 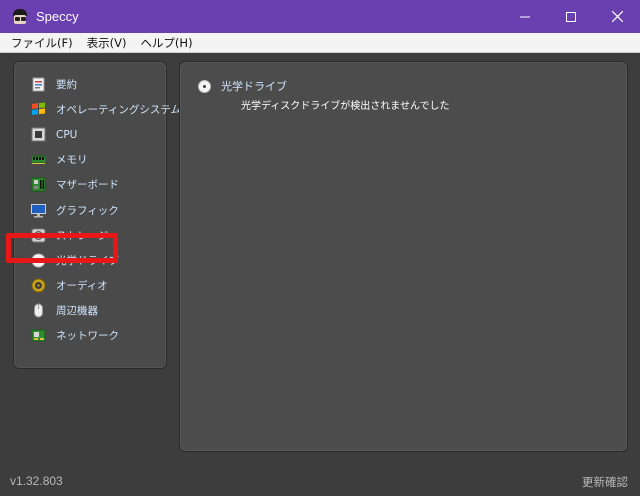 I want to click on sidebar-item-storage: ストレージ, so click(x=90, y=235).